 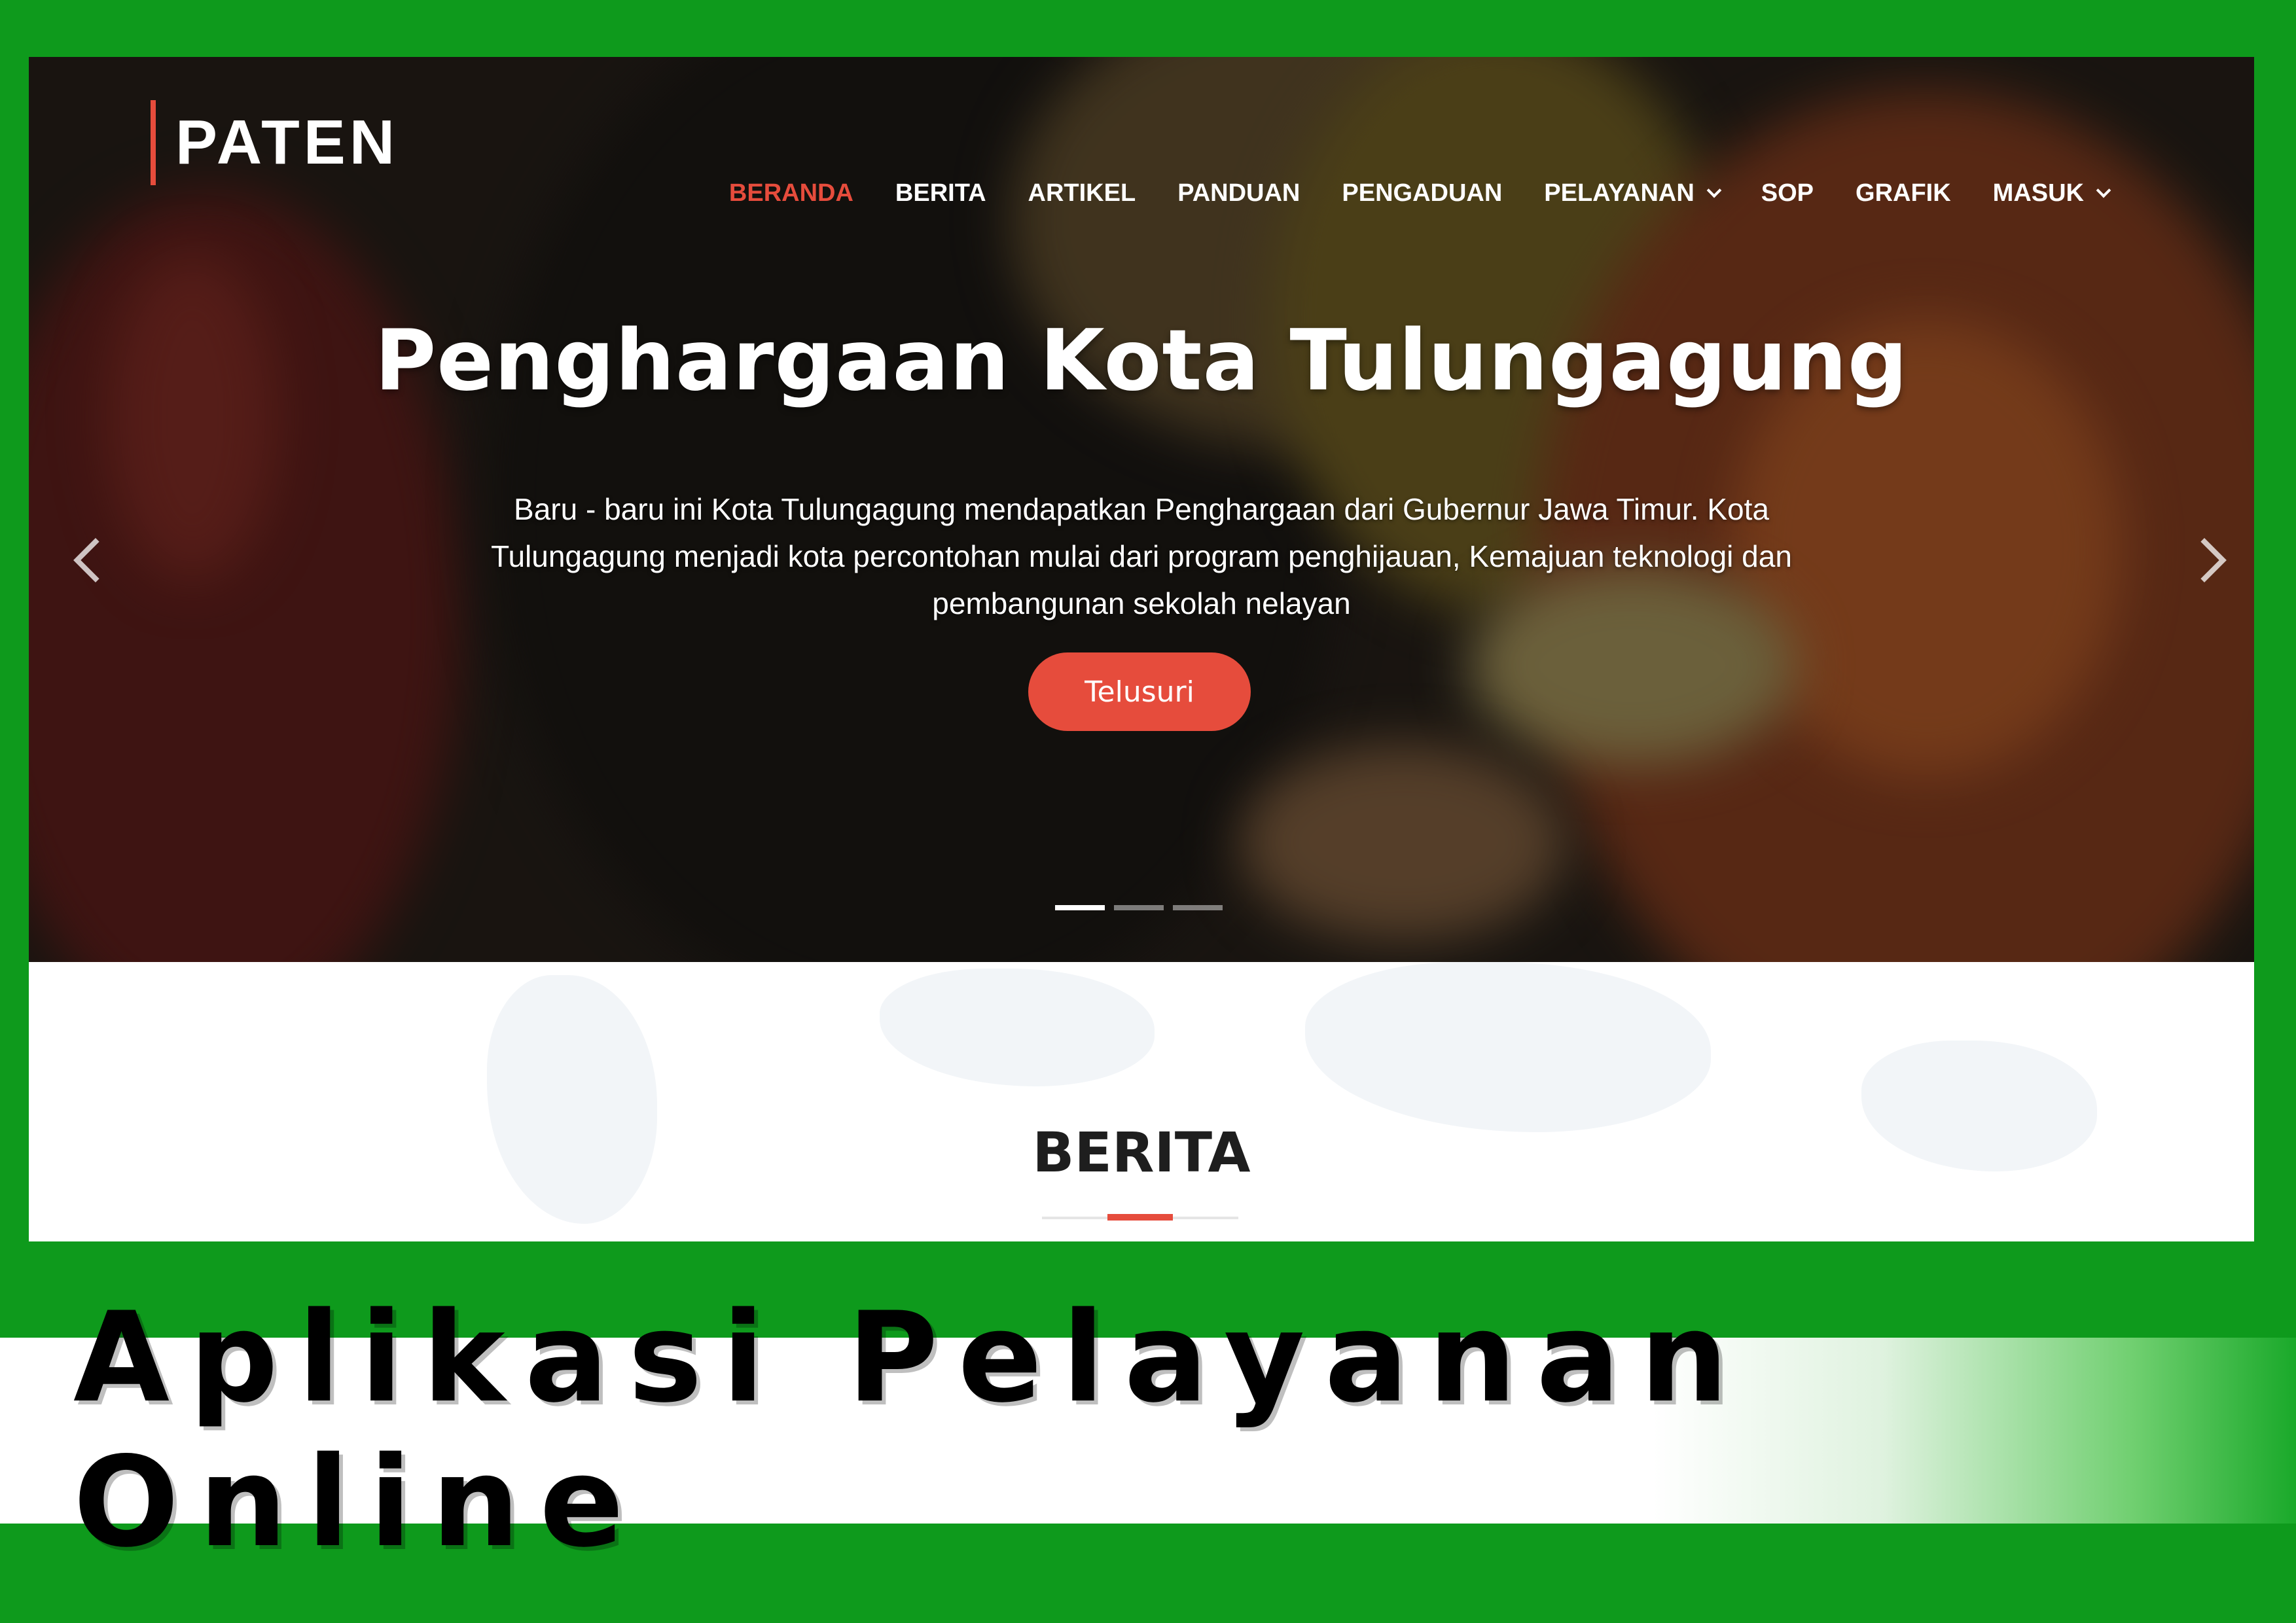 I want to click on nav-item-sop: SOP, so click(x=1787, y=193).